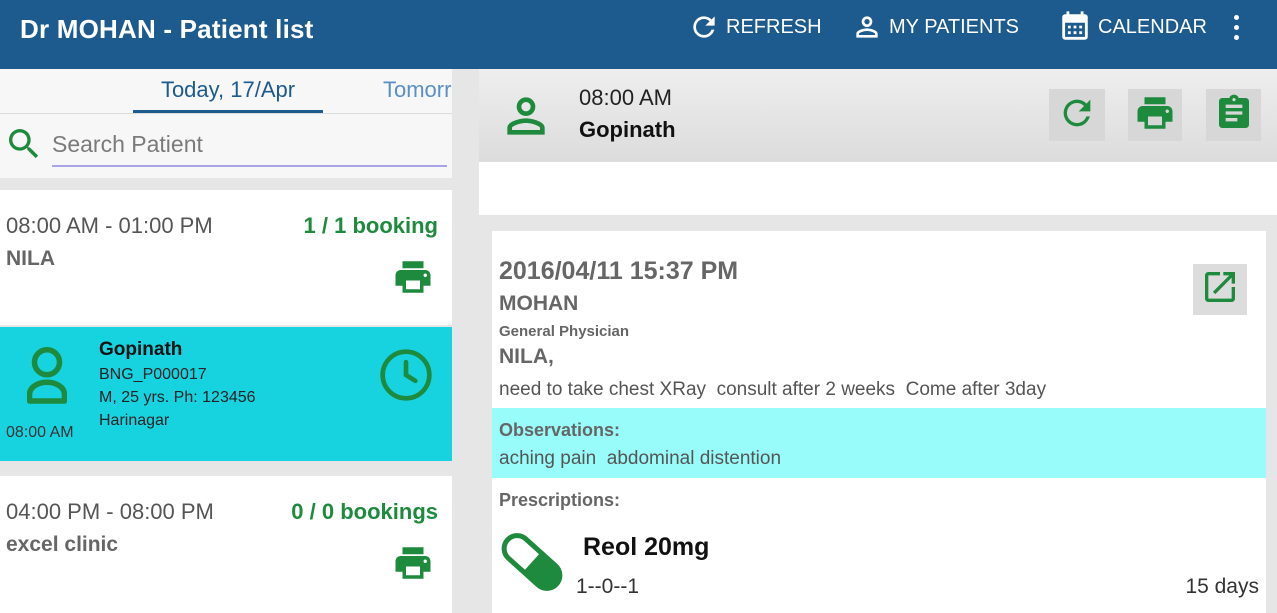  Describe the element at coordinates (1075, 27) in the screenshot. I see `calendar-icon` at that location.